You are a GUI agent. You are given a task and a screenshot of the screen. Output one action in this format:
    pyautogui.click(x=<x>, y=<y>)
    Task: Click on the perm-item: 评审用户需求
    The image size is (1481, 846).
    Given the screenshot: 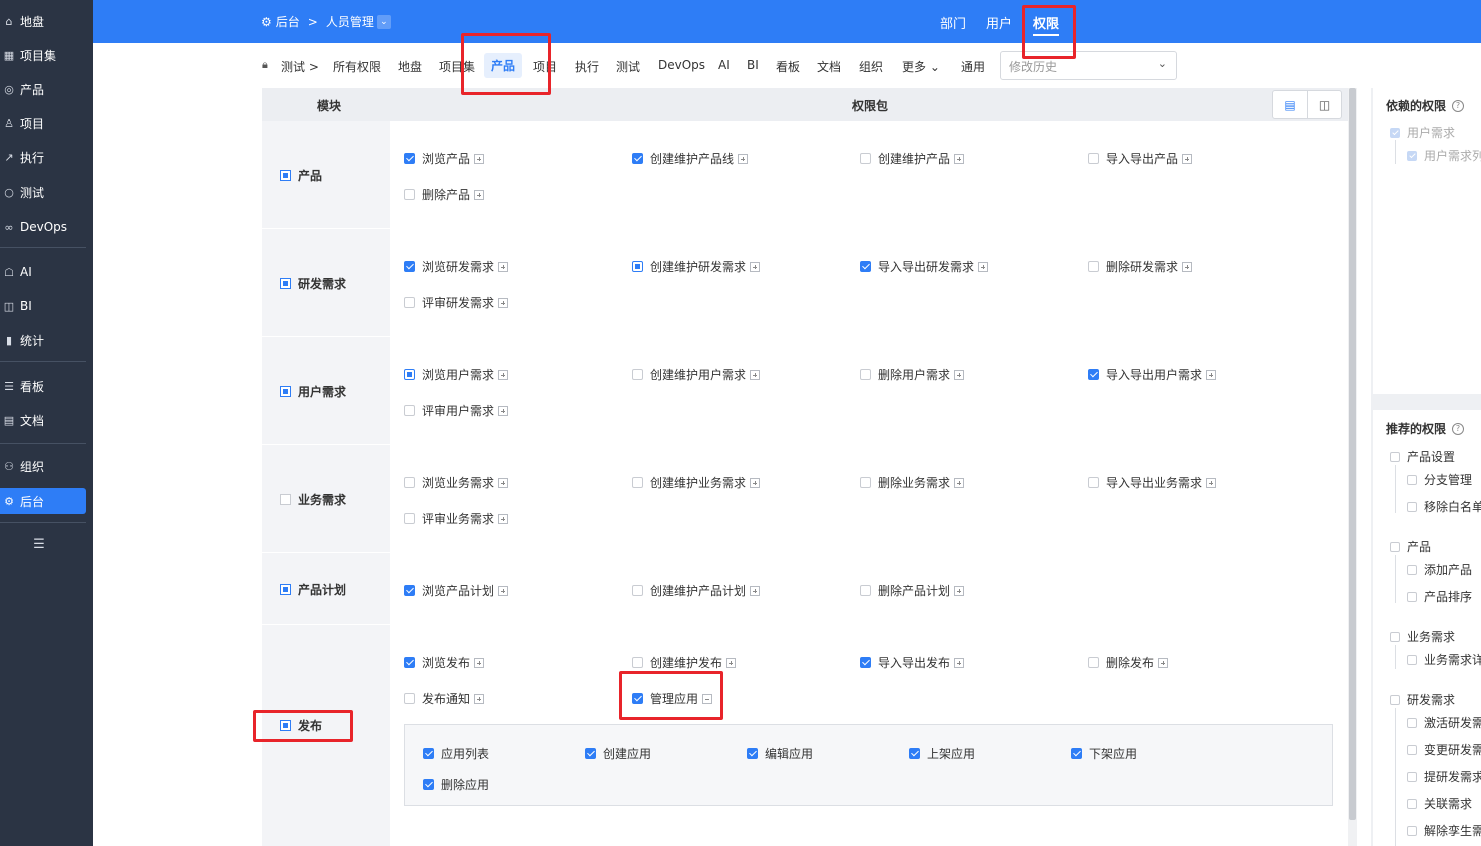 What is the action you would take?
    pyautogui.click(x=456, y=410)
    